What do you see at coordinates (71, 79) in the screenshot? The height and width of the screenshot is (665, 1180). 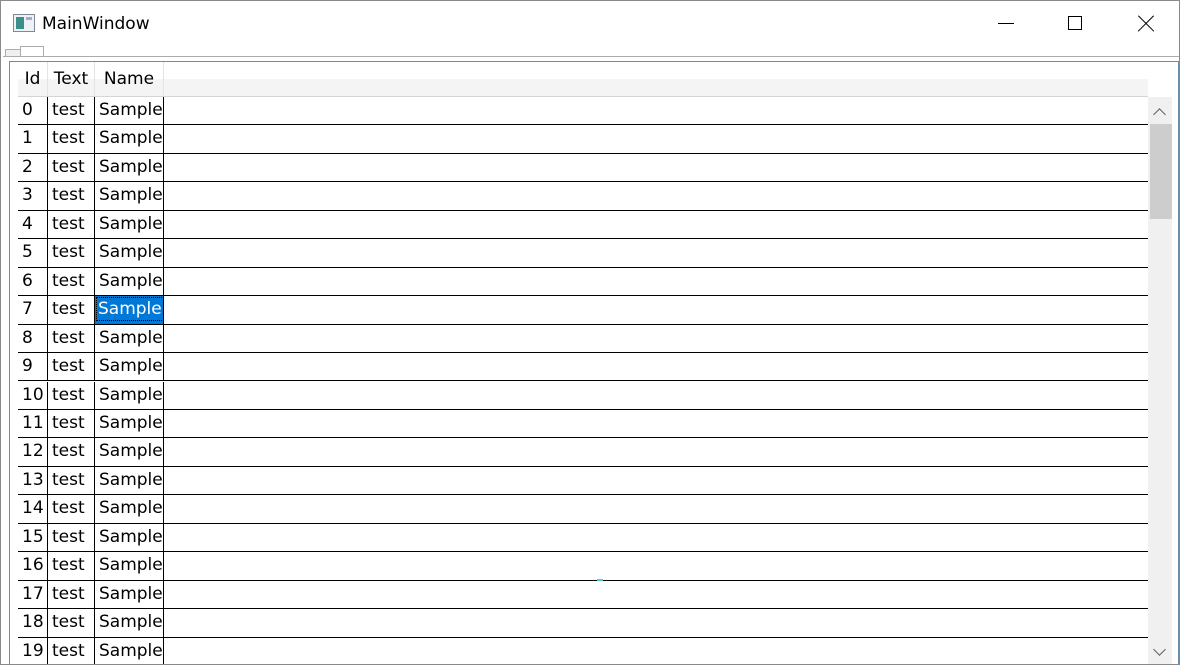 I see `column-header-text: Text` at bounding box center [71, 79].